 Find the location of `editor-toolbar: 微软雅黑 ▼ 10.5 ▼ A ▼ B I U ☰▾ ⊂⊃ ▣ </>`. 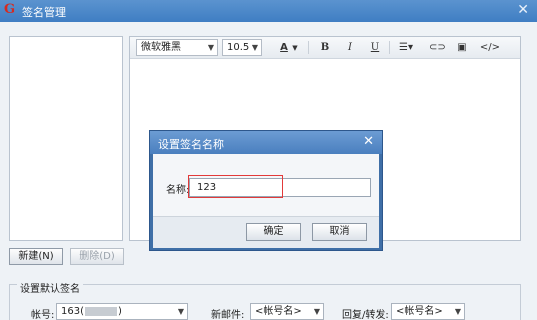

editor-toolbar: 微软雅黑 ▼ 10.5 ▼ A ▼ B I U ☰▾ ⊂⊃ ▣ </> is located at coordinates (325, 48).